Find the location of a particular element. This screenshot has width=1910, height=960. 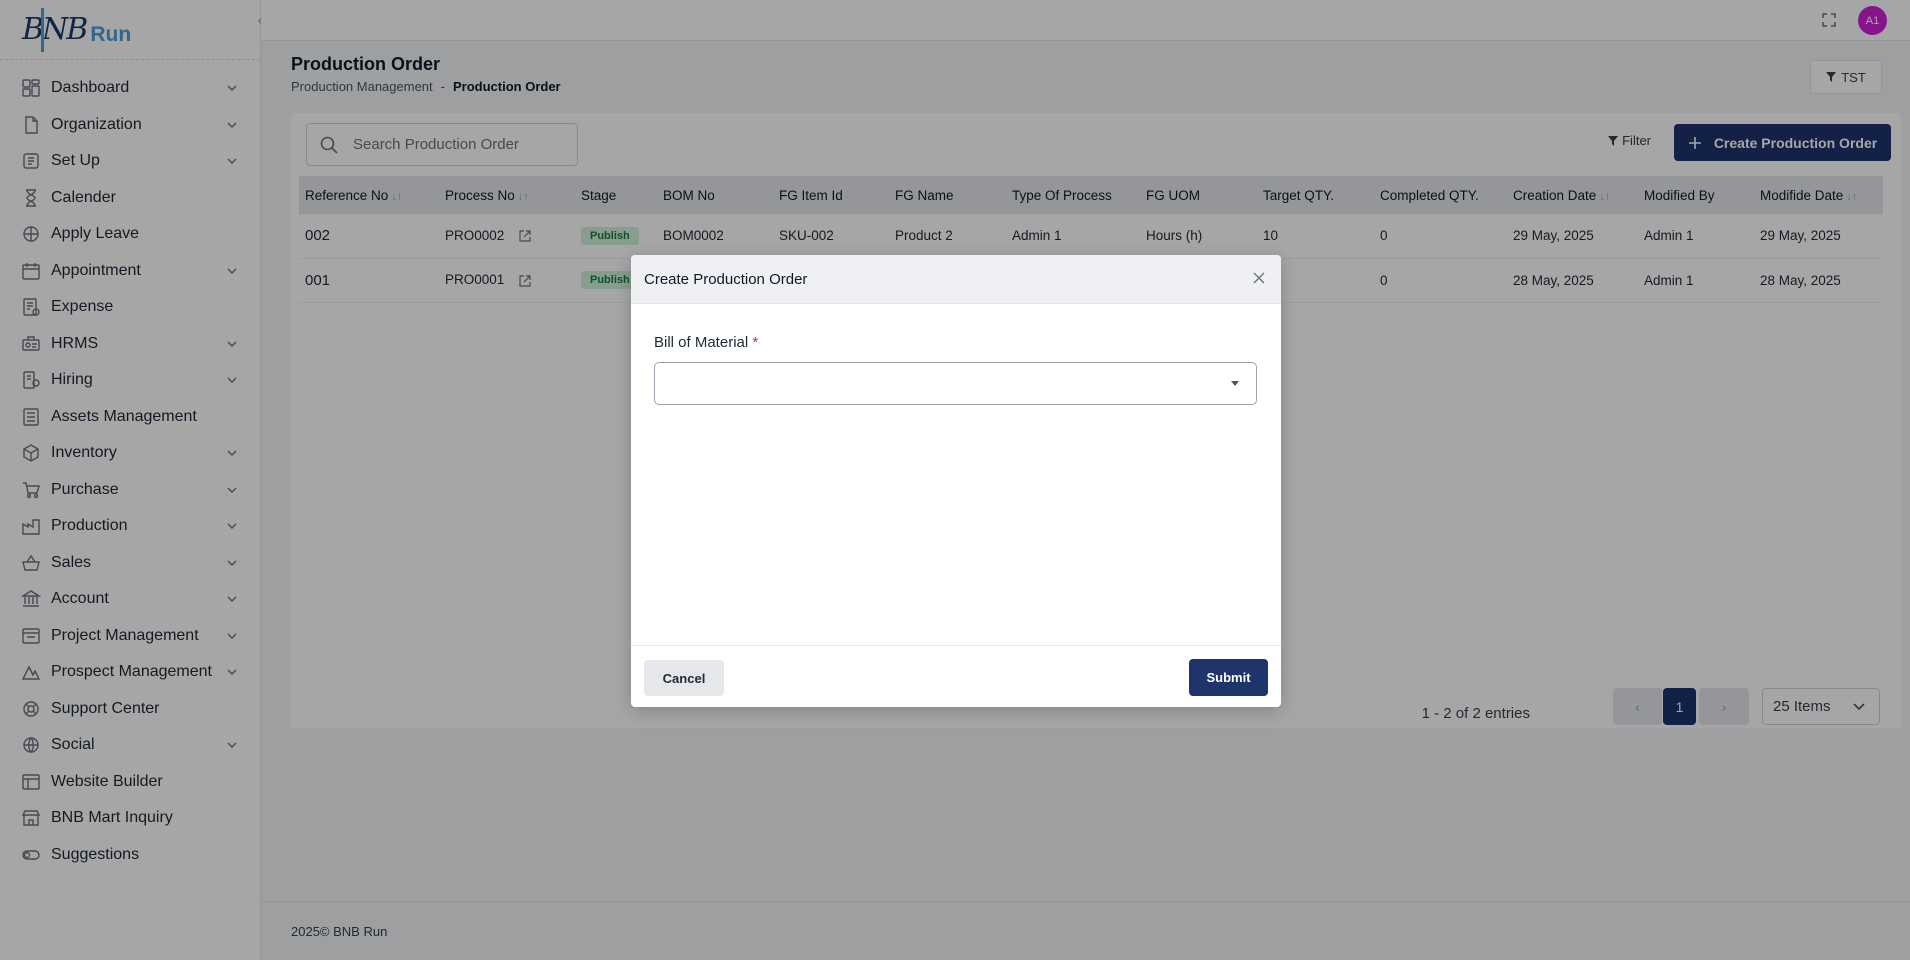

close-icon is located at coordinates (1259, 278).